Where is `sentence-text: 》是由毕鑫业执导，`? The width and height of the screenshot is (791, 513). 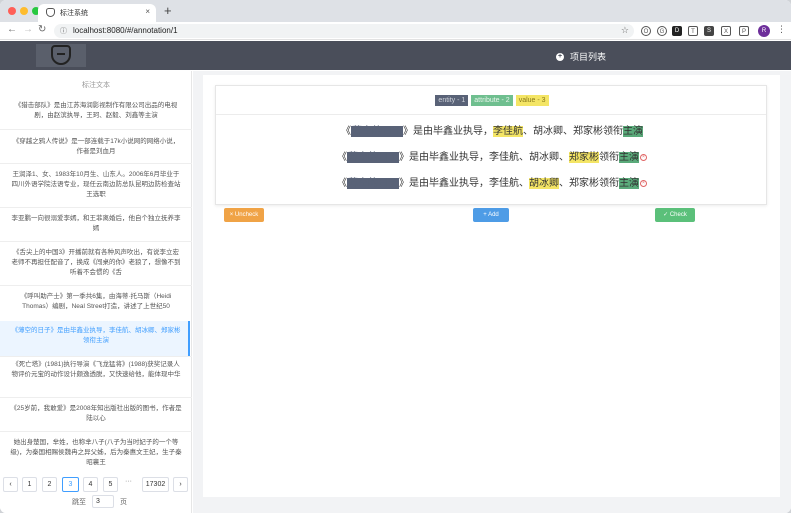
sentence-text: 》是由毕鑫业执导， is located at coordinates (448, 131).